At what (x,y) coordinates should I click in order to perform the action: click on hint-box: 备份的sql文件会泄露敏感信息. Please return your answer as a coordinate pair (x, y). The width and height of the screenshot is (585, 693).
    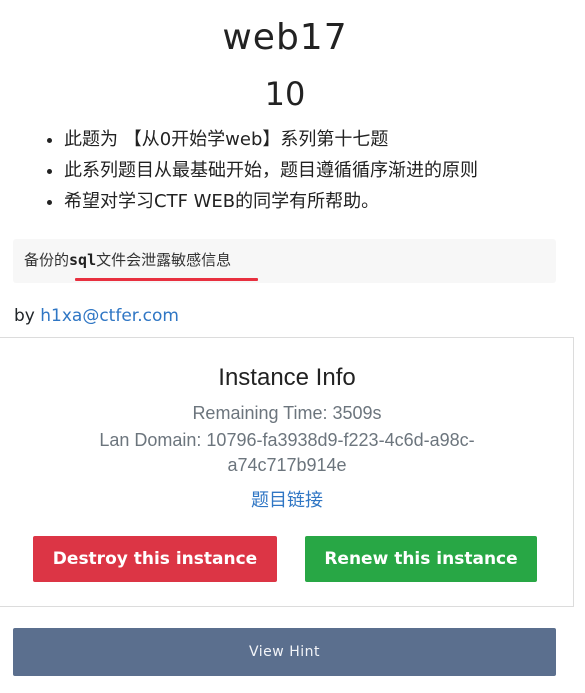
    Looking at the image, I should click on (284, 261).